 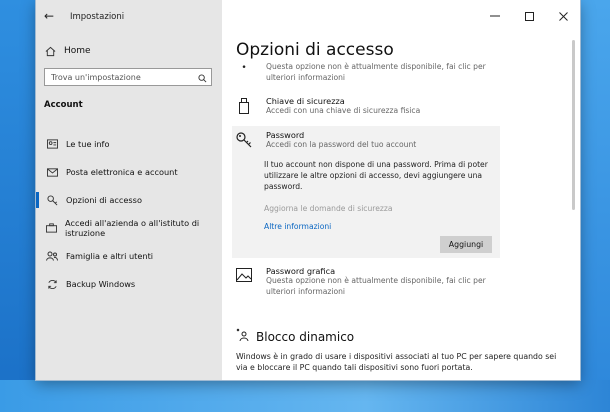 I want to click on home-link: Home, so click(x=67, y=51).